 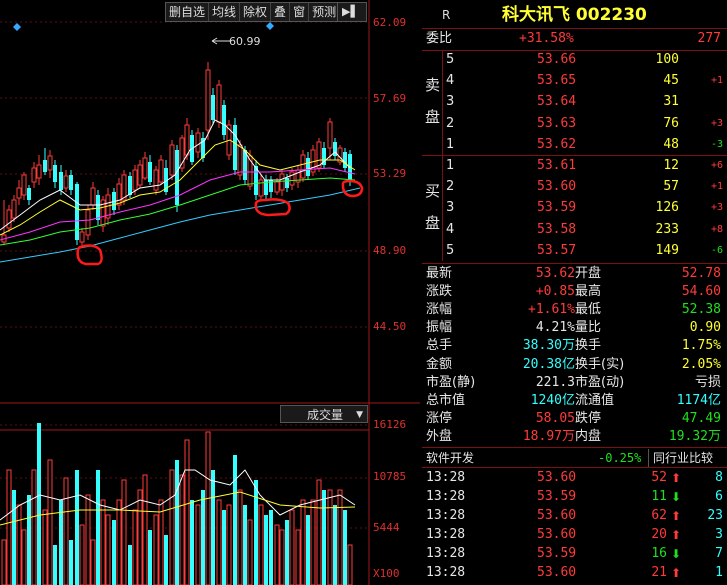 What do you see at coordinates (557, 59) in the screenshot?
I see `sell-price: 53.66` at bounding box center [557, 59].